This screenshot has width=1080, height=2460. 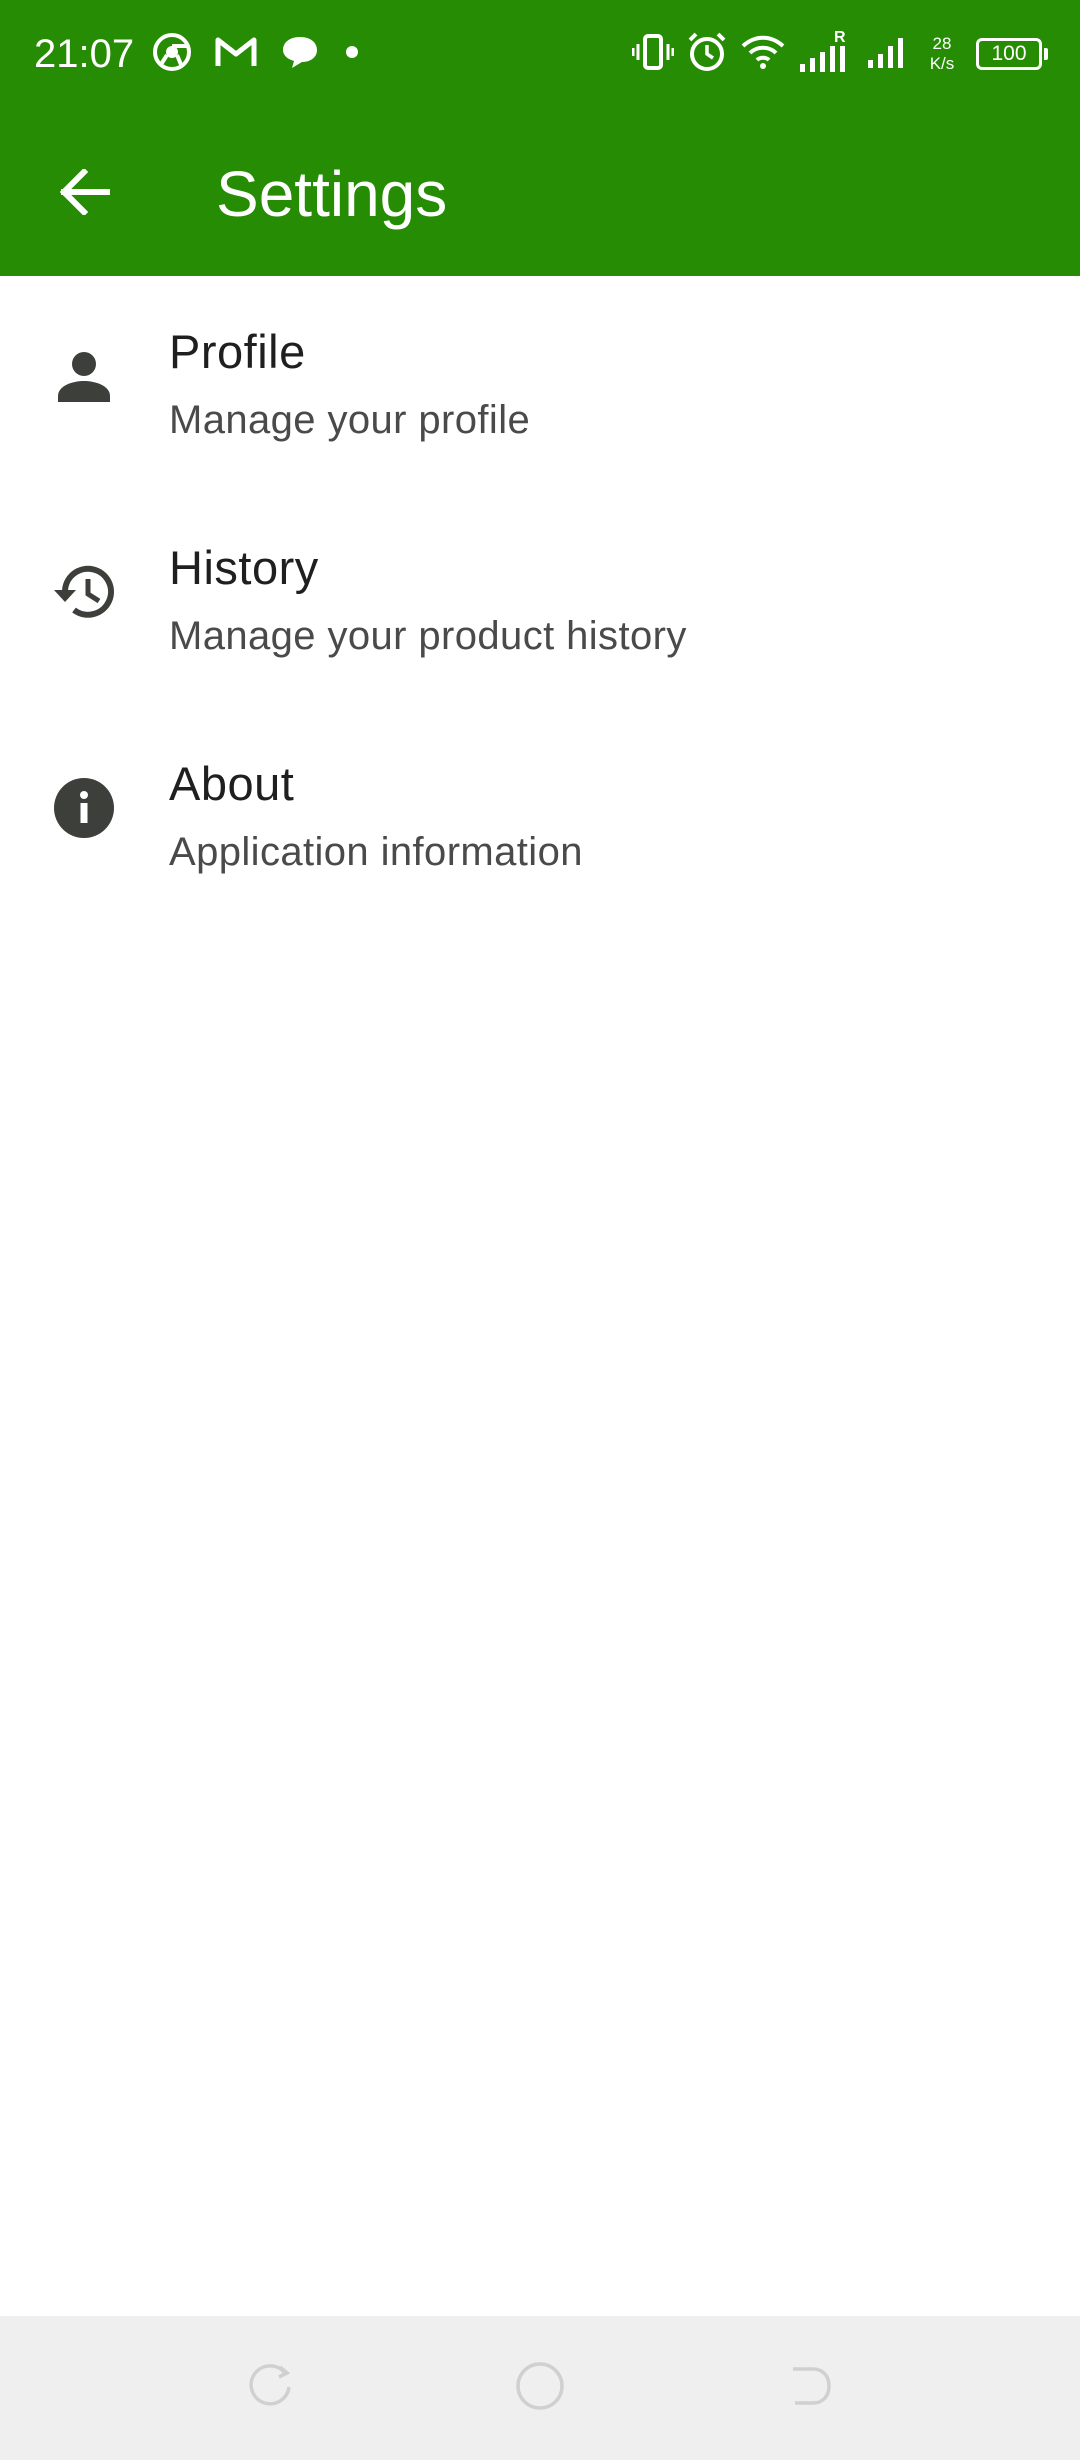 I want to click on notification-icons, so click(x=257, y=54).